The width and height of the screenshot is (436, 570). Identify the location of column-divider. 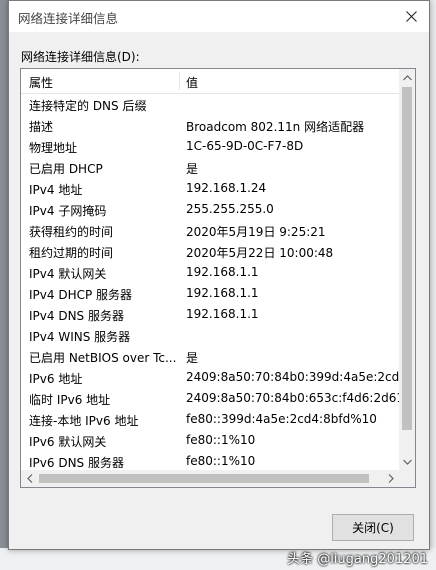
(179, 81).